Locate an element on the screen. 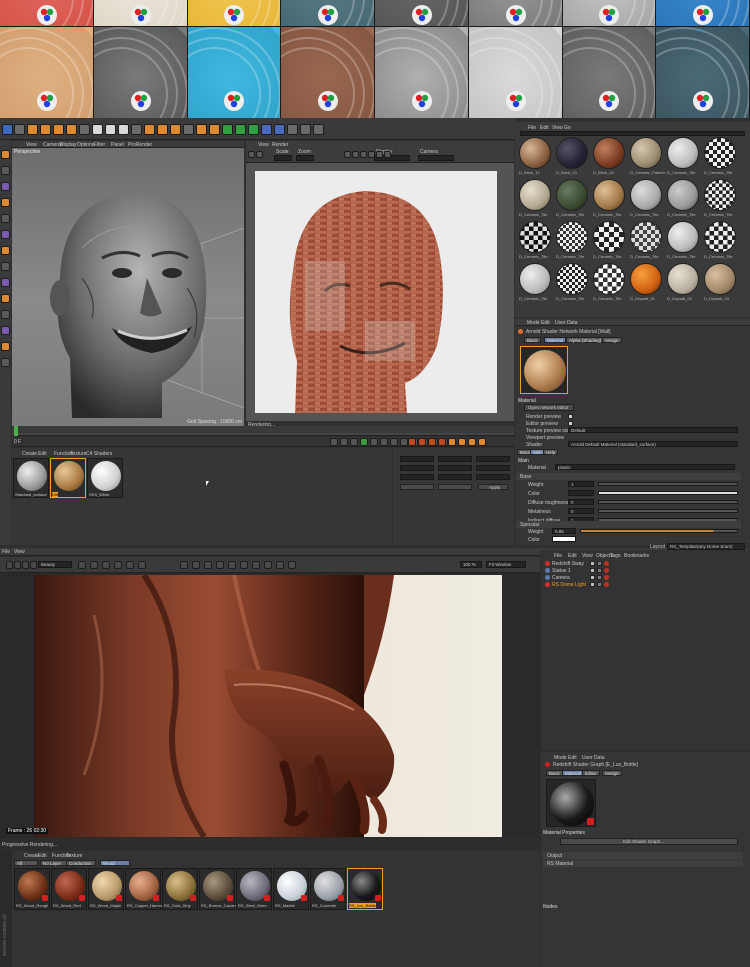 Image resolution: width=750 pixels, height=967 pixels. layout-dropdown: RS_Template(any Dome Sram) is located at coordinates (706, 546).